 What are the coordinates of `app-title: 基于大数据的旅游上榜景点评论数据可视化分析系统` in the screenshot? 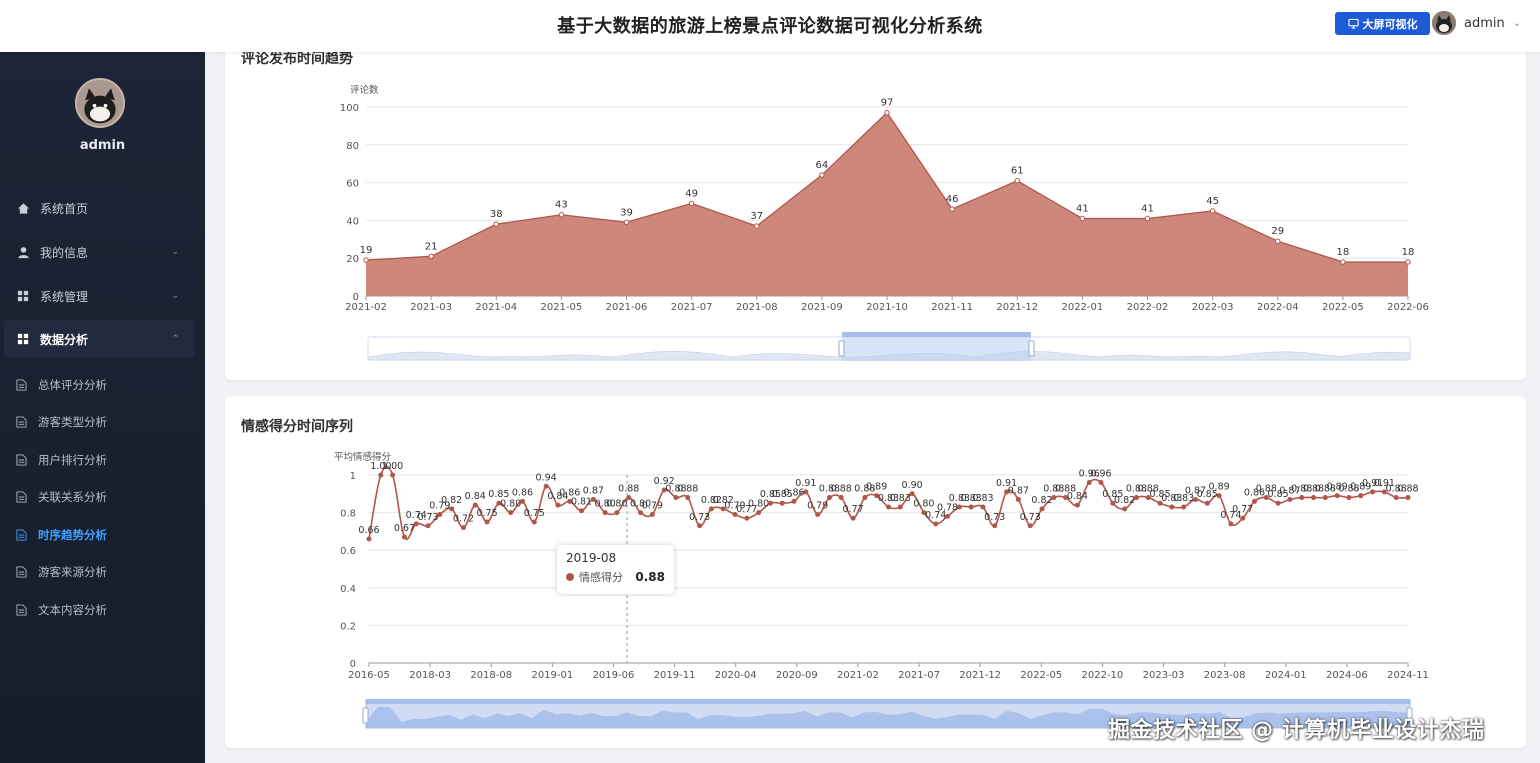 It's located at (770, 26).